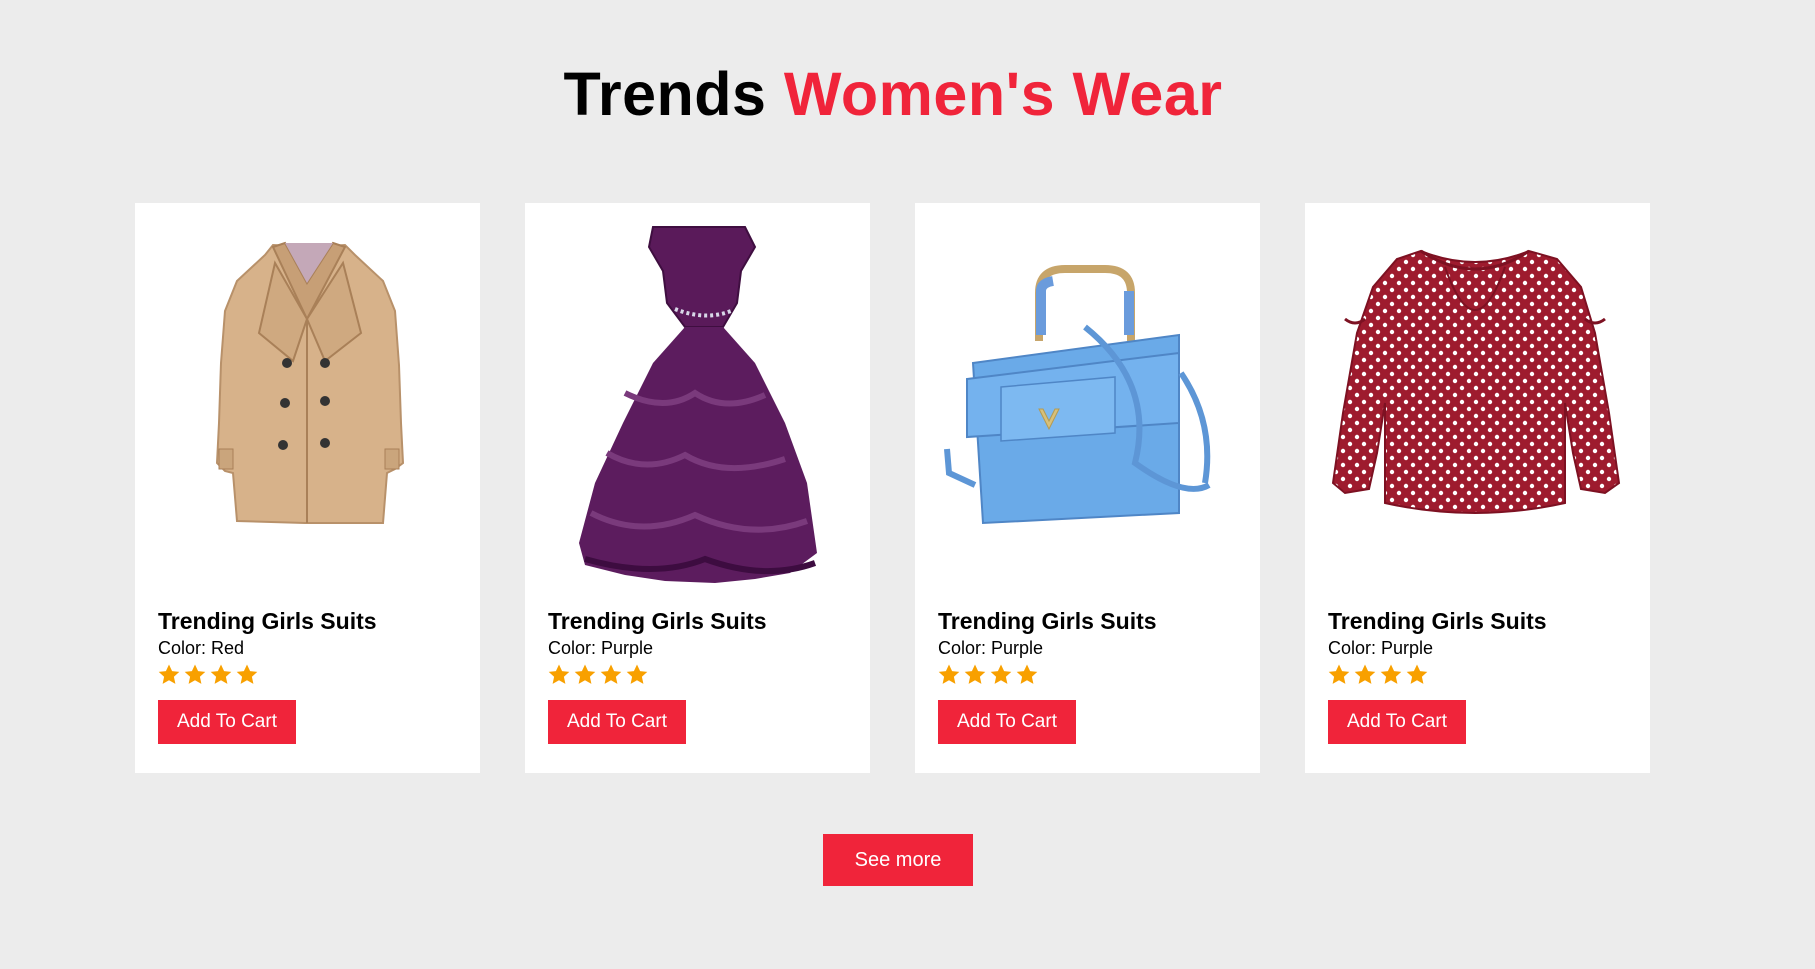  What do you see at coordinates (1476, 381) in the screenshot?
I see `blouse-image` at bounding box center [1476, 381].